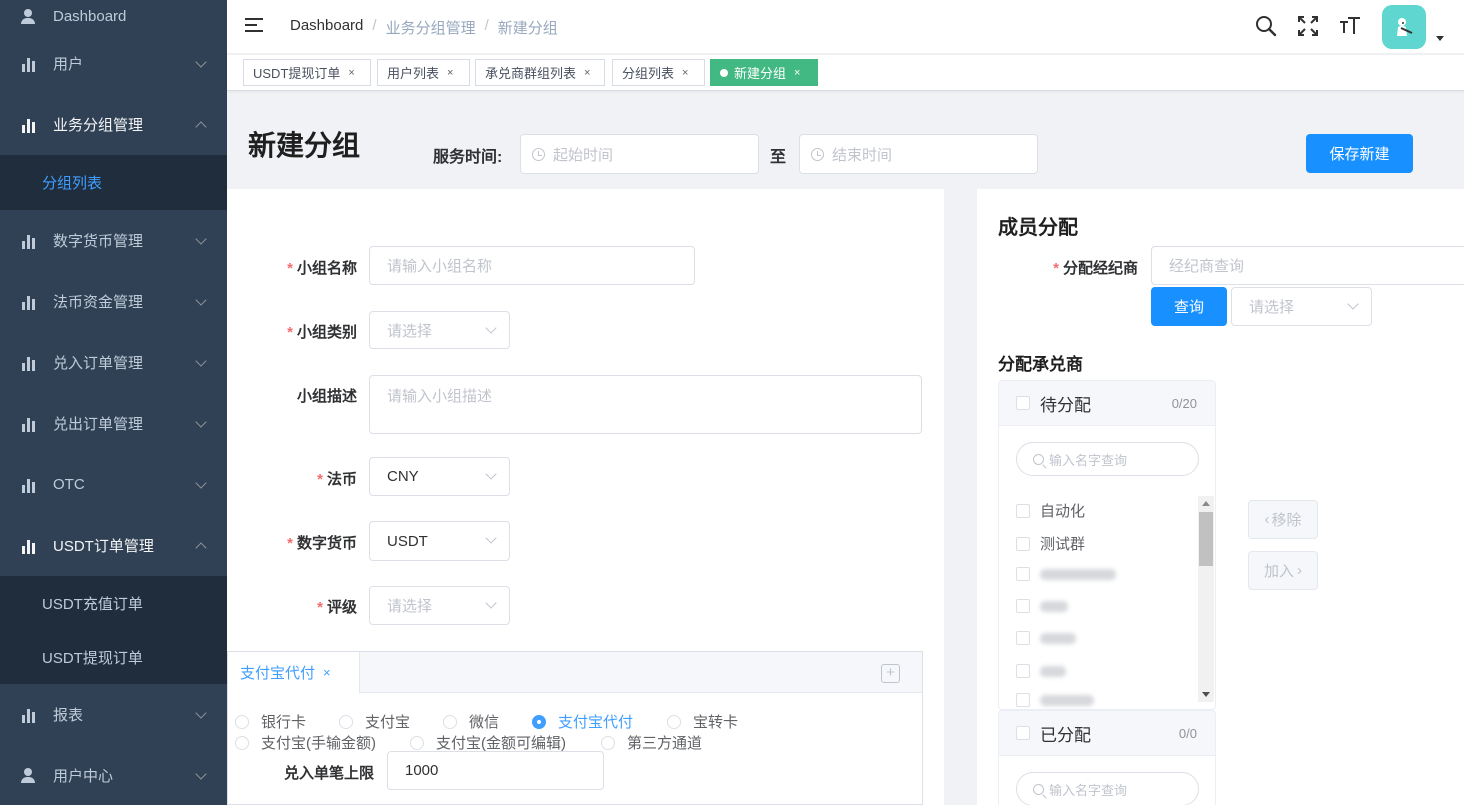 The height and width of the screenshot is (805, 1464). I want to click on sidebar-item-label: 数字货币管理, so click(98, 241).